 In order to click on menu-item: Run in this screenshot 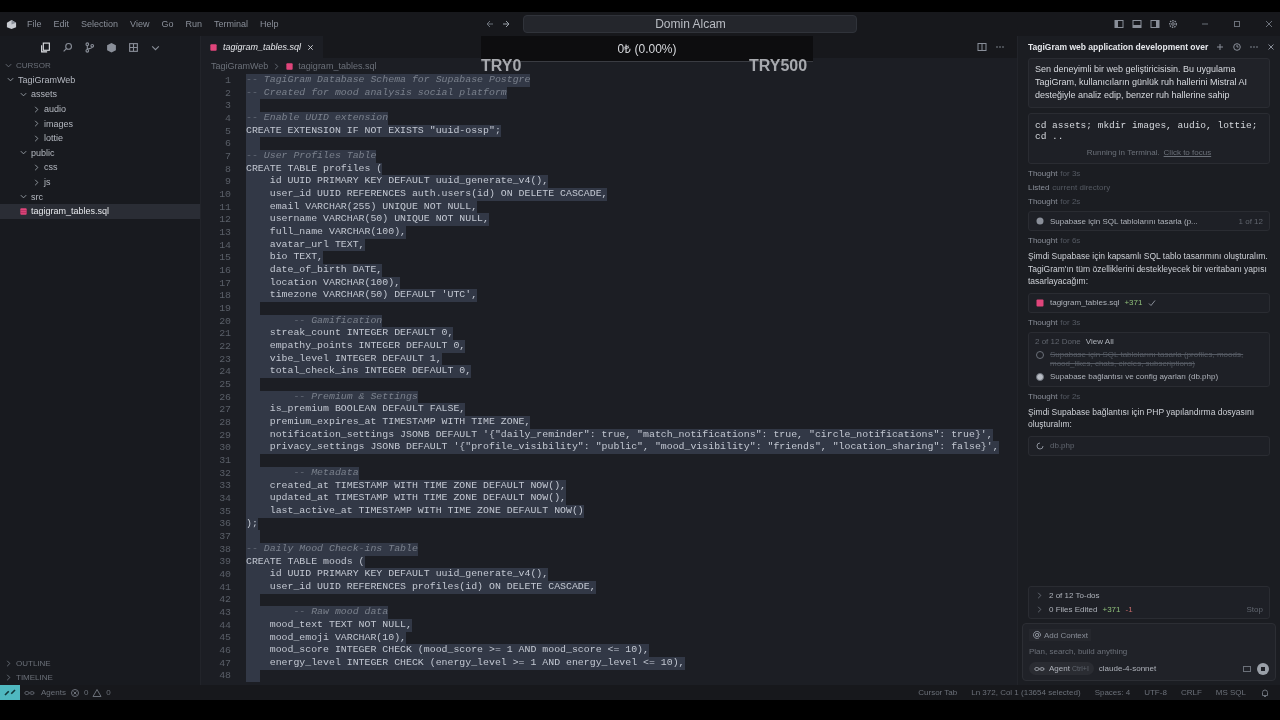, I will do `click(193, 24)`.